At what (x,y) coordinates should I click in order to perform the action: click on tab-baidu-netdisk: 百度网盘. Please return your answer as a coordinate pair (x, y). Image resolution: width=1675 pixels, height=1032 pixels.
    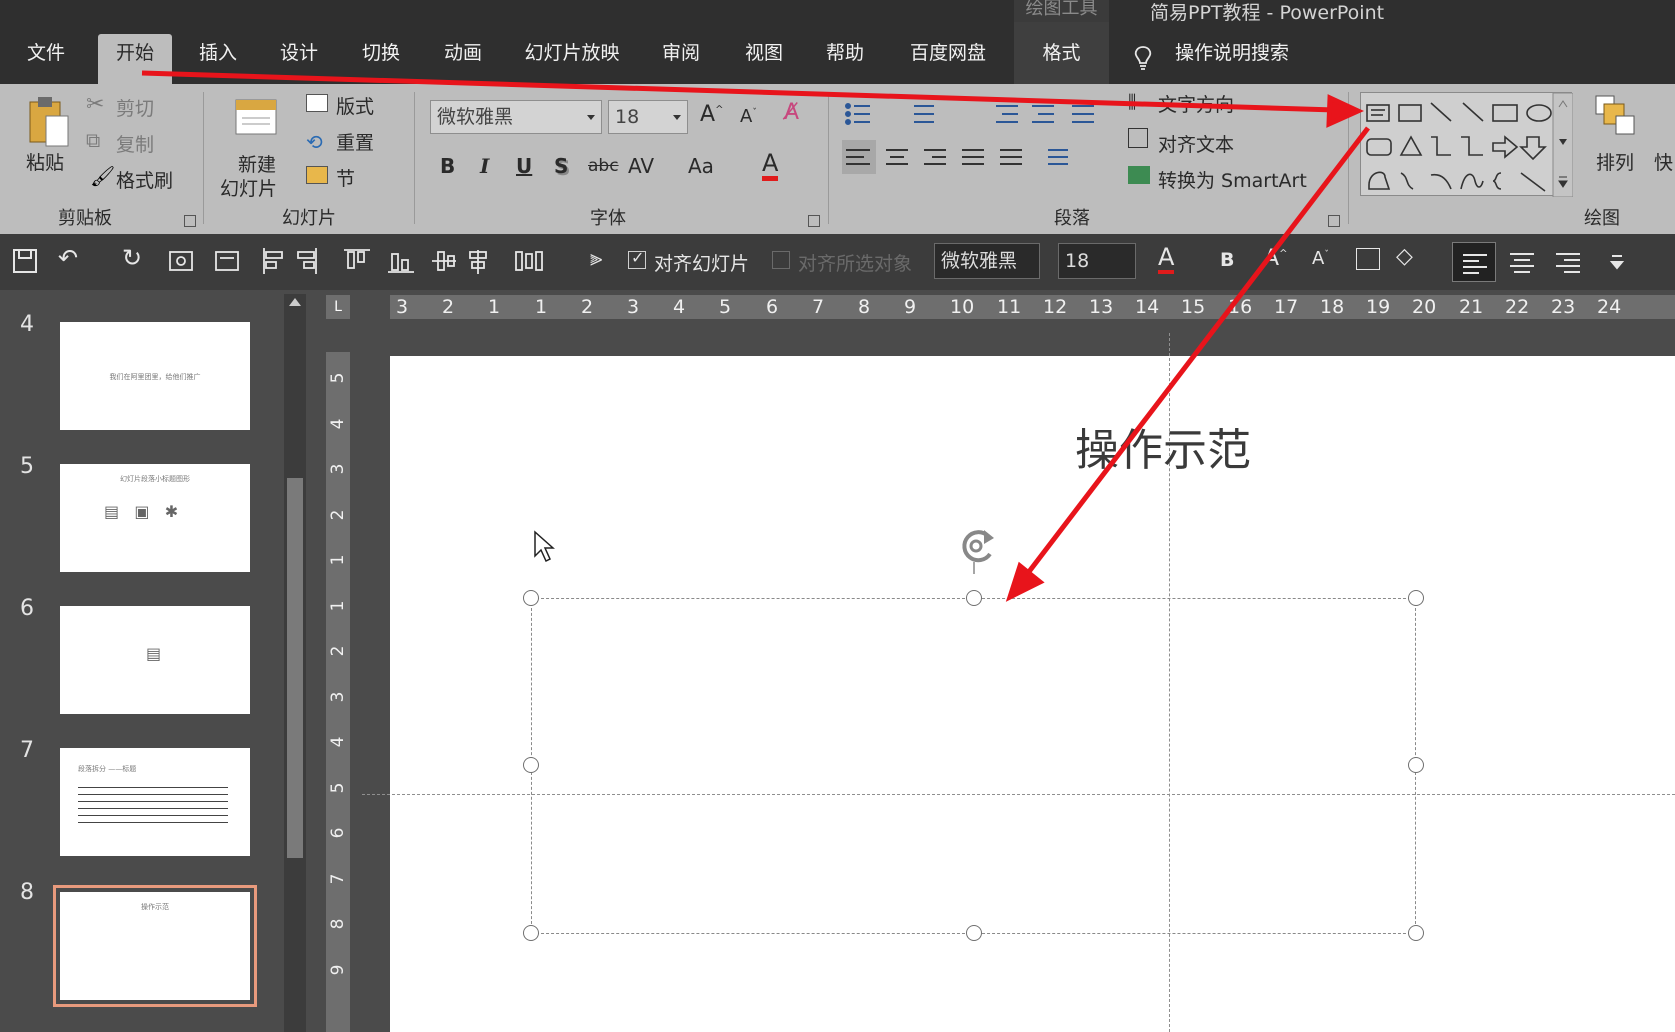
    Looking at the image, I should click on (948, 53).